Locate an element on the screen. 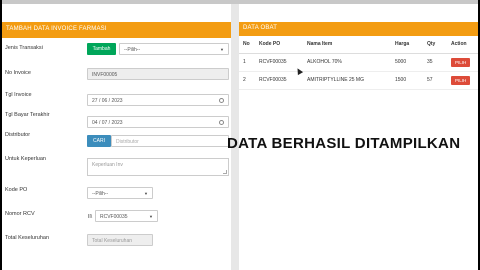 The image size is (480, 270). distributor-field: Distributor is located at coordinates (170, 141).